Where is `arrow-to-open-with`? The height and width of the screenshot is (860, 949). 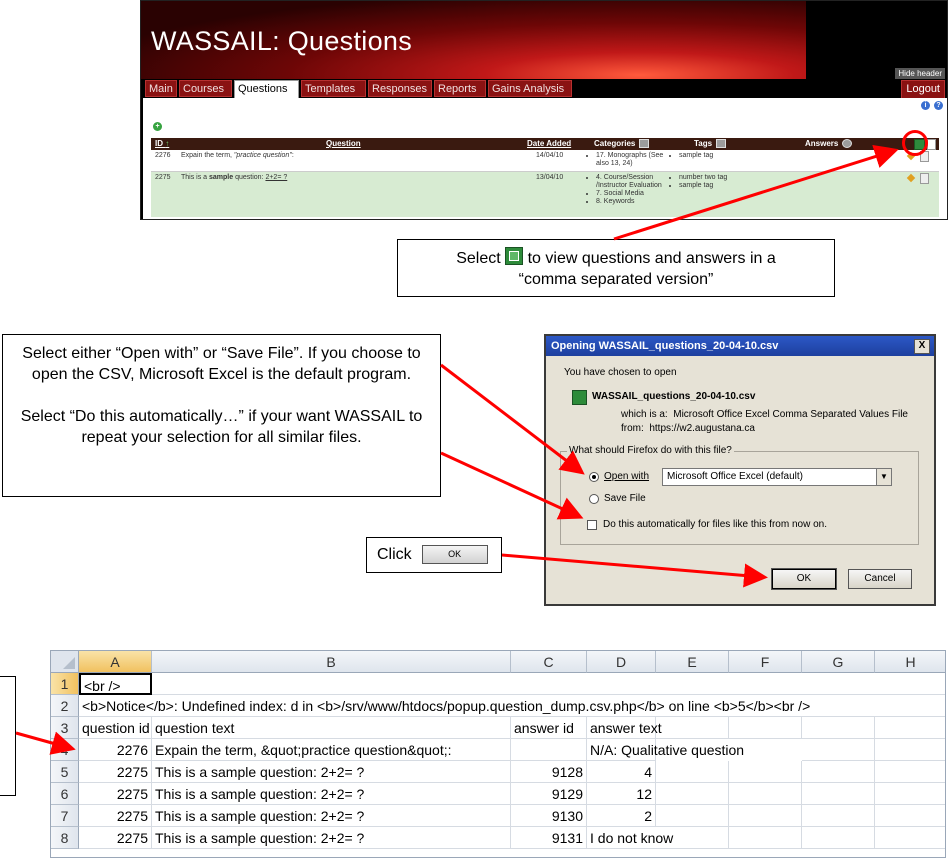
arrow-to-open-with is located at coordinates (512, 419).